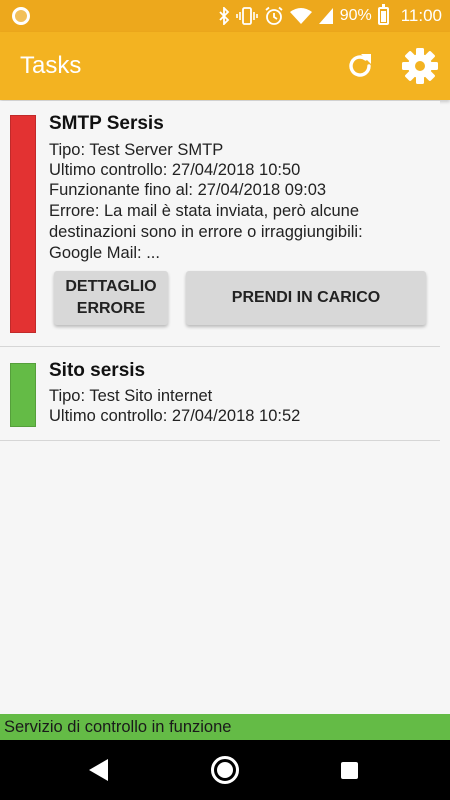 This screenshot has height=800, width=450. I want to click on wifi-icon, so click(300, 16).